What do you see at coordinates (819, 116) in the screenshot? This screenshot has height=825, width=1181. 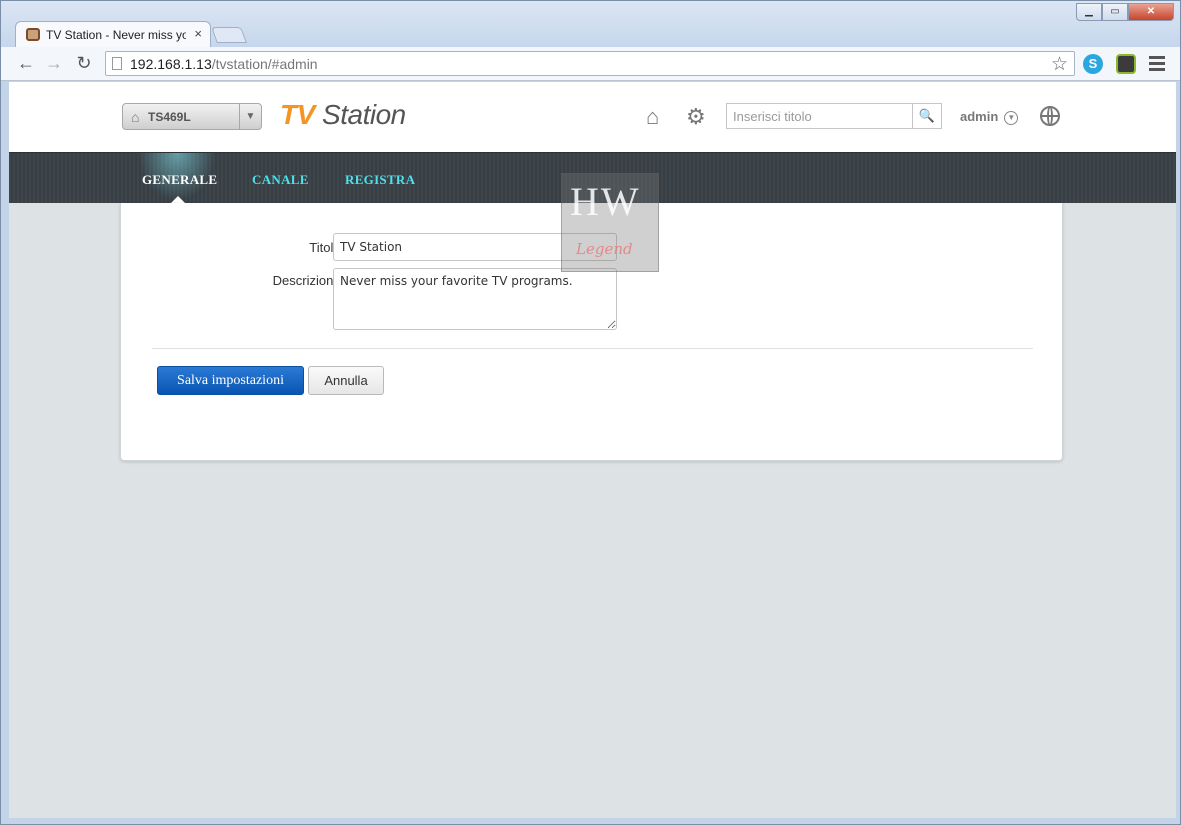 I see `search-input` at bounding box center [819, 116].